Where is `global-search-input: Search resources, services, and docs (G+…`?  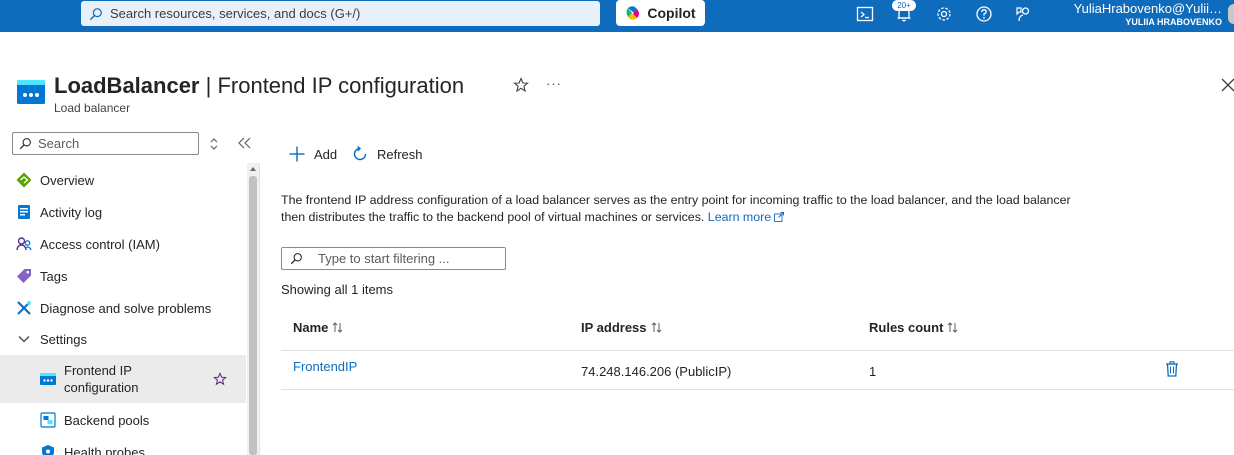 global-search-input: Search resources, services, and docs (G+… is located at coordinates (340, 13).